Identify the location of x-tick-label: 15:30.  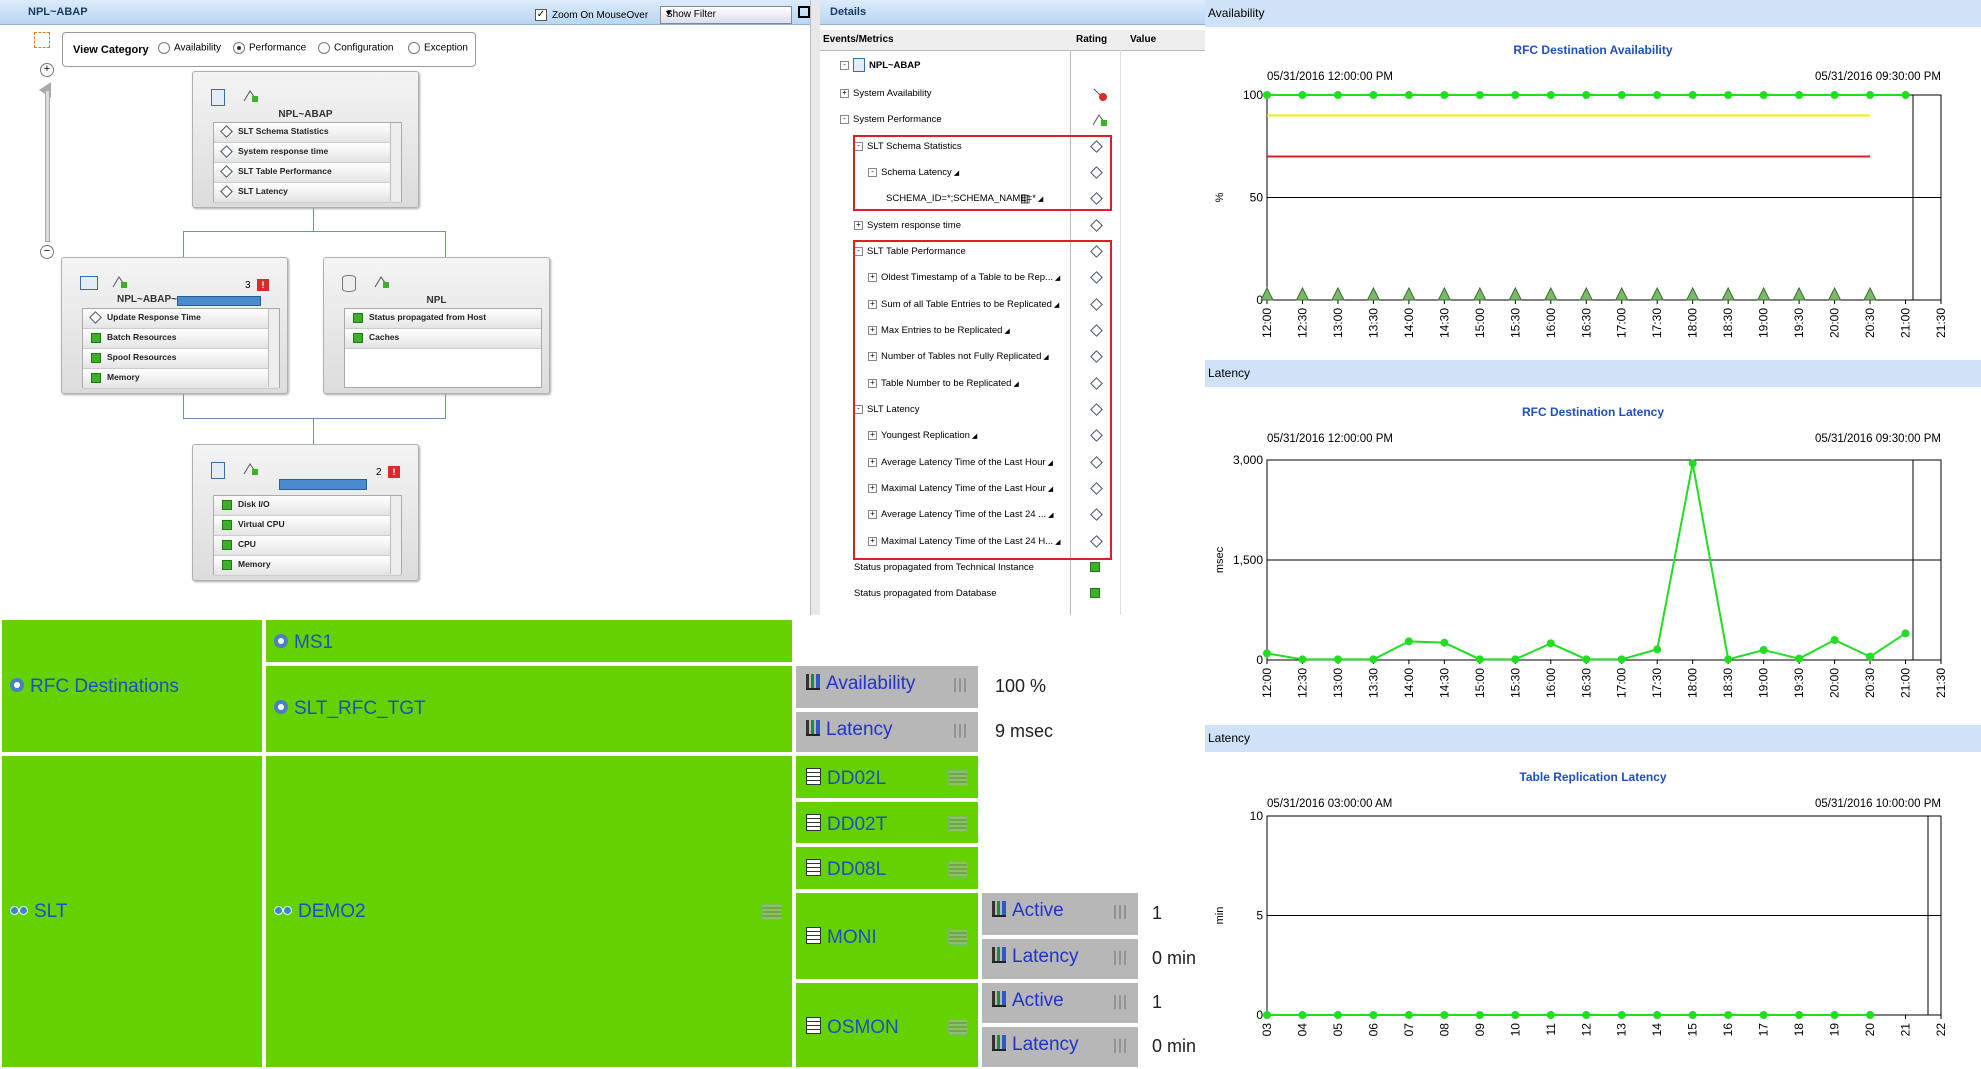
(1515, 683).